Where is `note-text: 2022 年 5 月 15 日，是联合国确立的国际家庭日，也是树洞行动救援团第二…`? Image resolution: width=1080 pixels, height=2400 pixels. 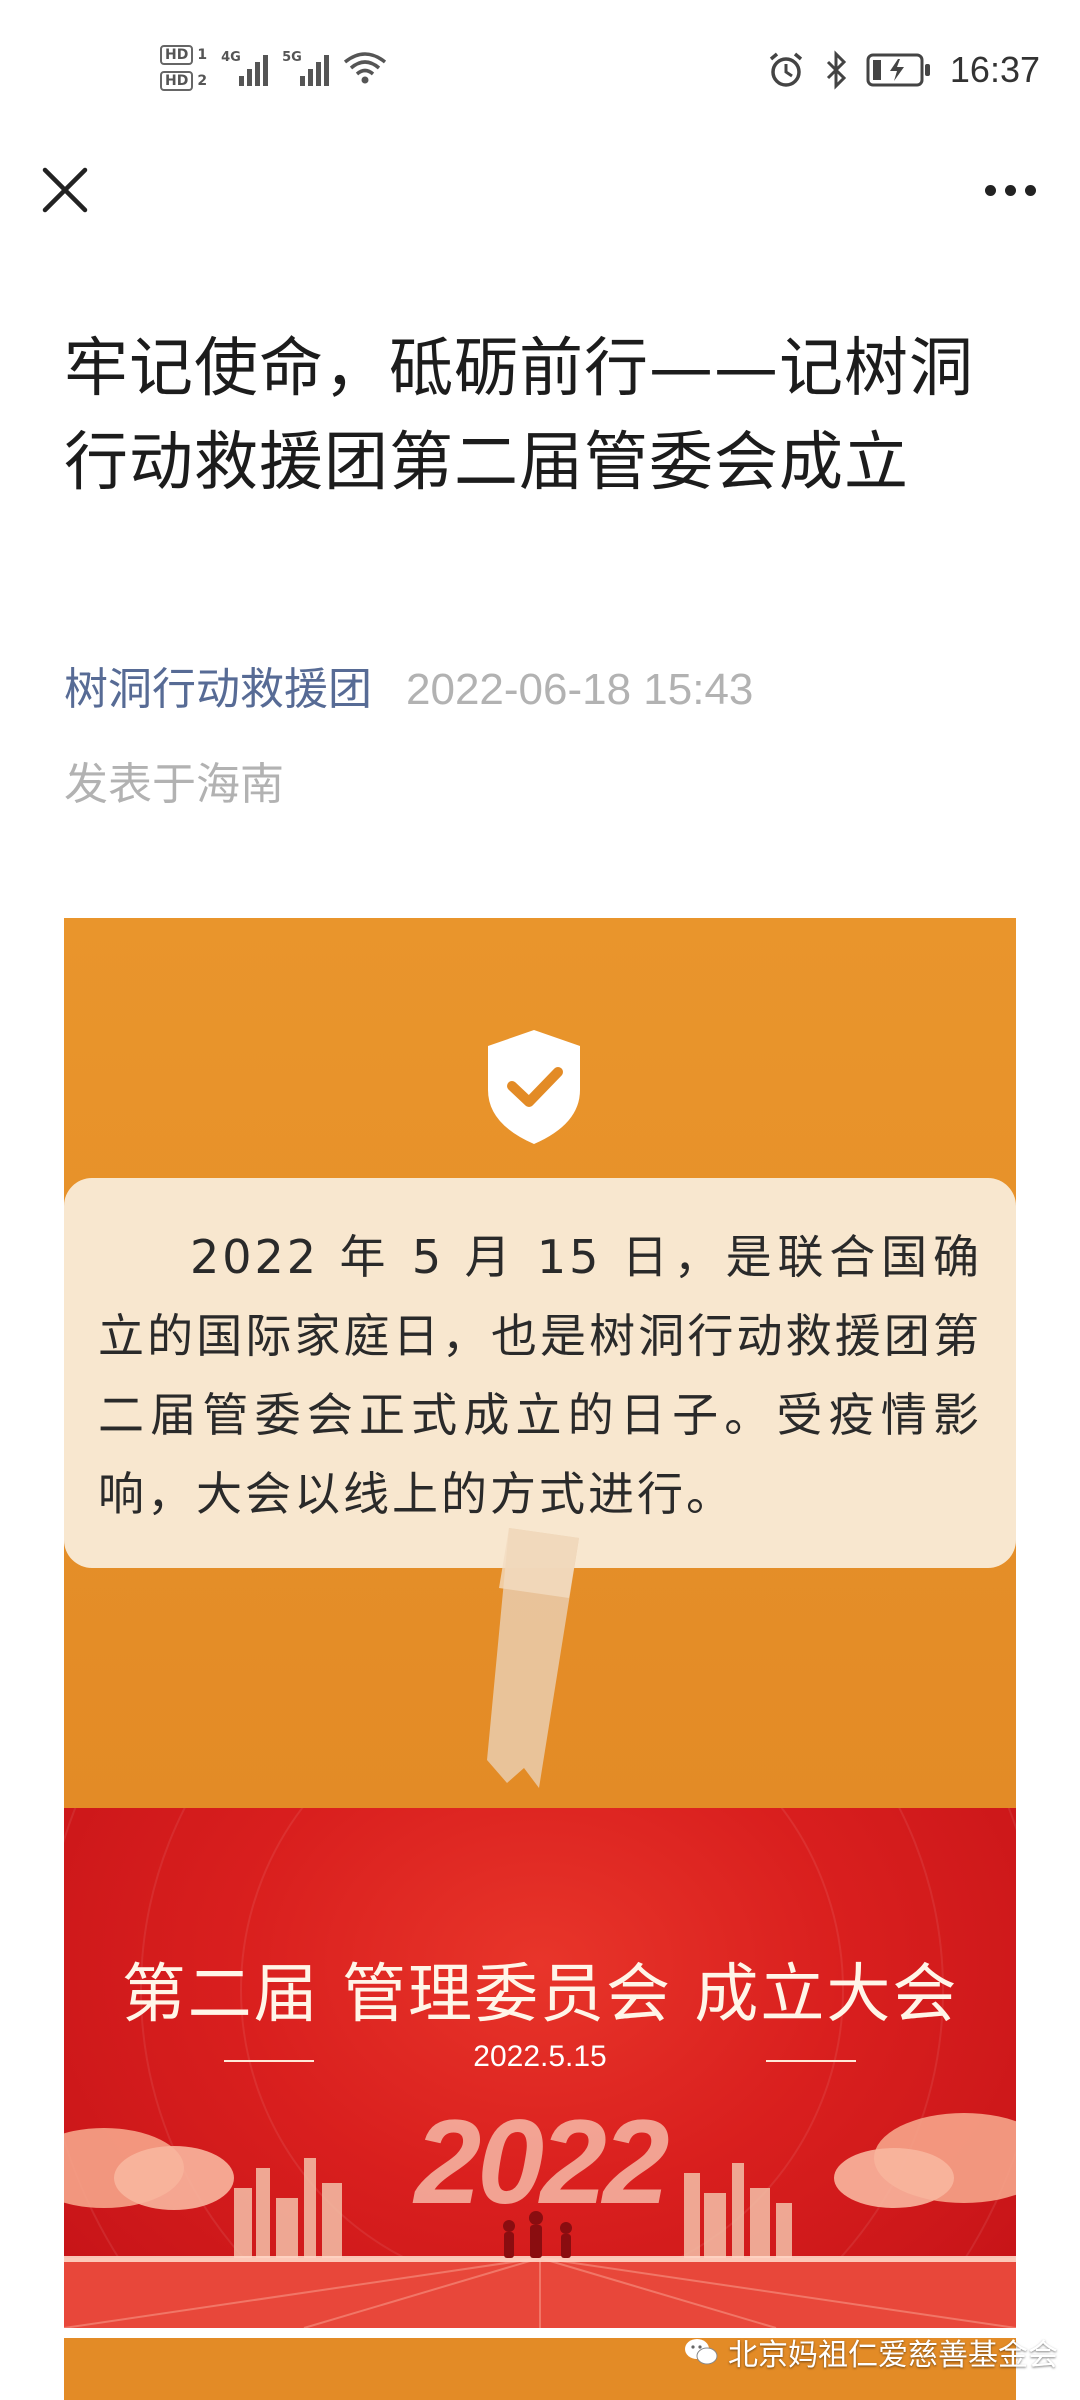 note-text: 2022 年 5 月 15 日，是联合国确立的国际家庭日，也是树洞行动救援团第二… is located at coordinates (540, 1375).